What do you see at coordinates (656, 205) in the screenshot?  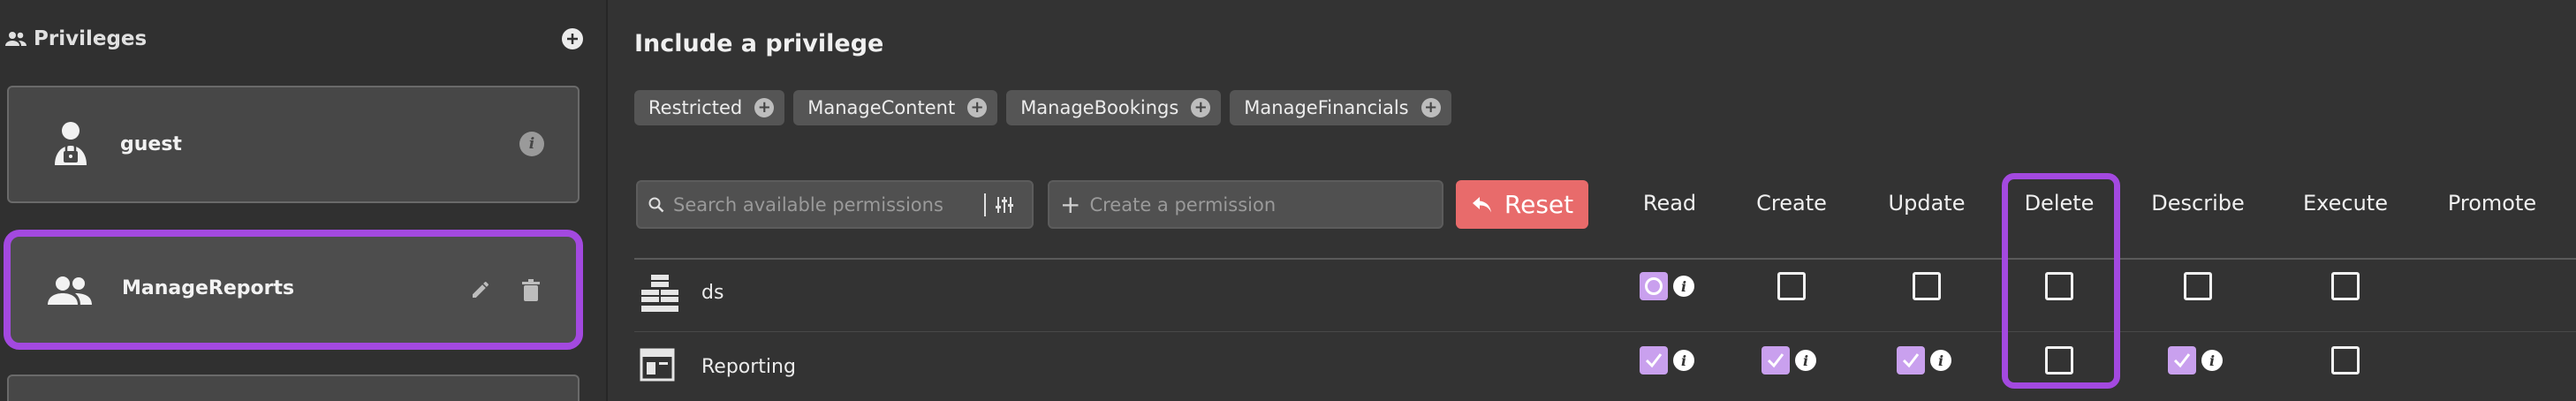 I see `search-icon` at bounding box center [656, 205].